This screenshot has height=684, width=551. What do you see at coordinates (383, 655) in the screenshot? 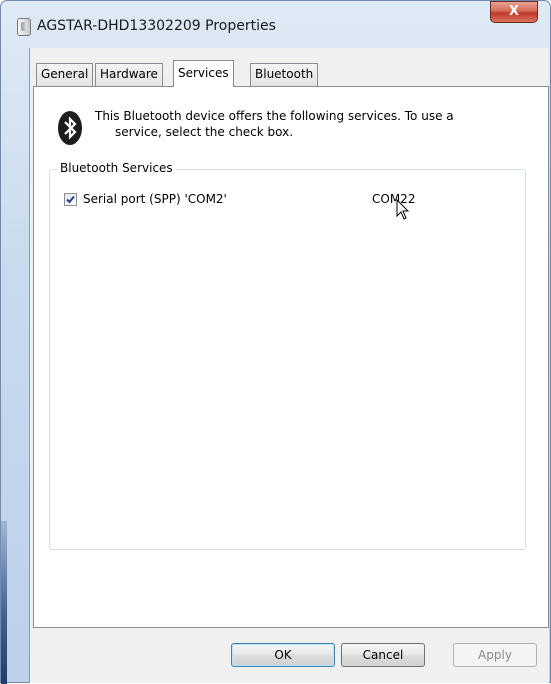
I see `cancel-button: Cancel` at bounding box center [383, 655].